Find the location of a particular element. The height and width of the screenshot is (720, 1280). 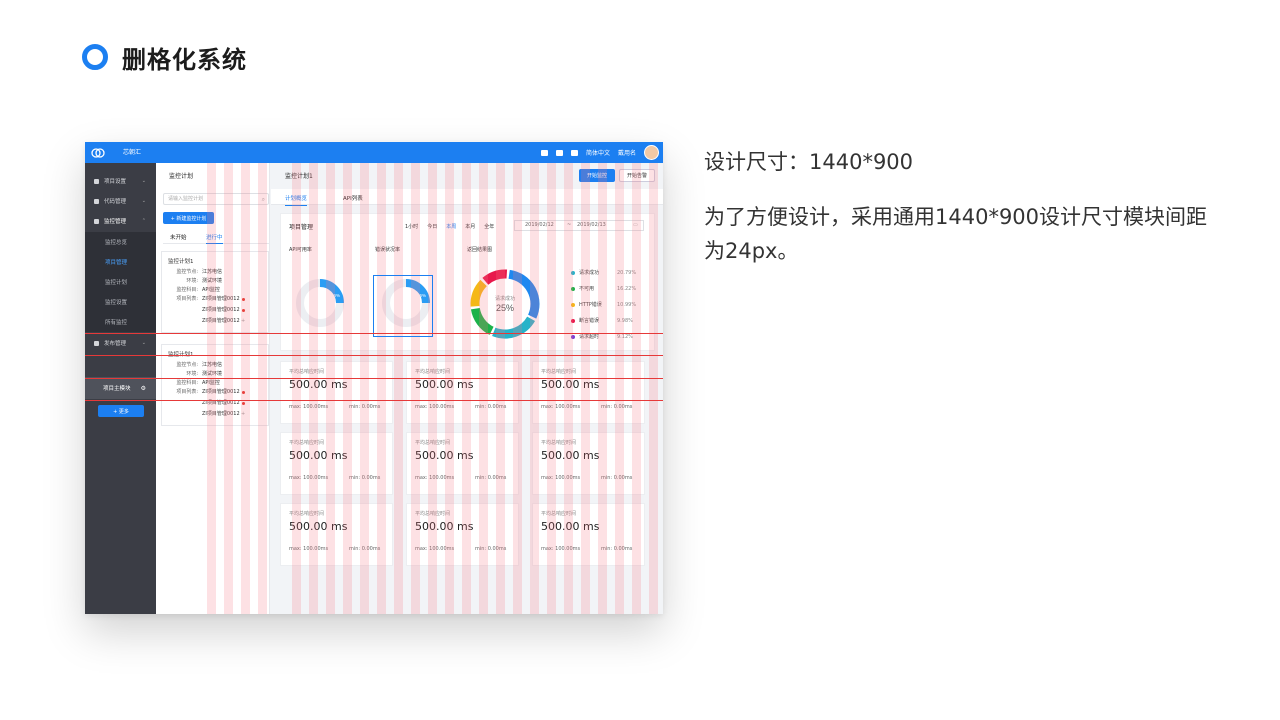

start-alert-button: 开始告警 is located at coordinates (637, 175).